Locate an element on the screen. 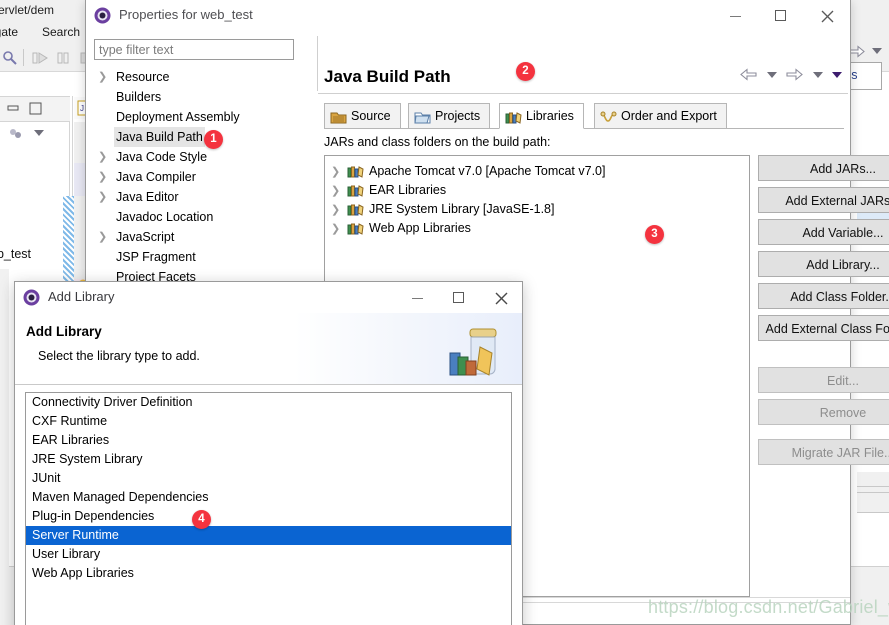  tab-order-and-export: Order and Export is located at coordinates (660, 116).